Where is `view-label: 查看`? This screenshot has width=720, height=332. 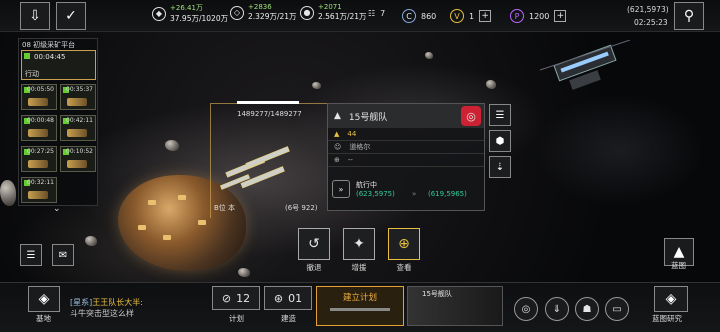
view-label: 查看 is located at coordinates (404, 267).